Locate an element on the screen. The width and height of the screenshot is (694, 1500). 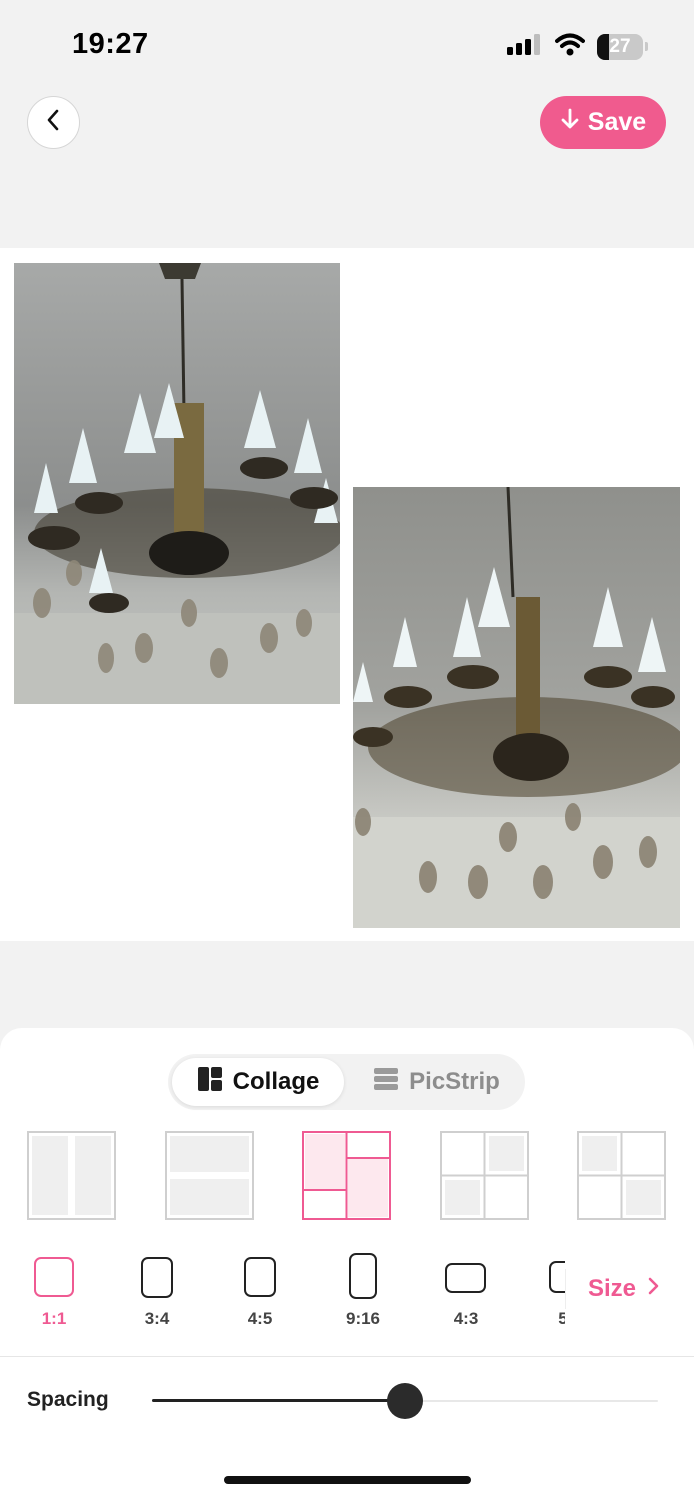
size-label: Size is located at coordinates (612, 1288).